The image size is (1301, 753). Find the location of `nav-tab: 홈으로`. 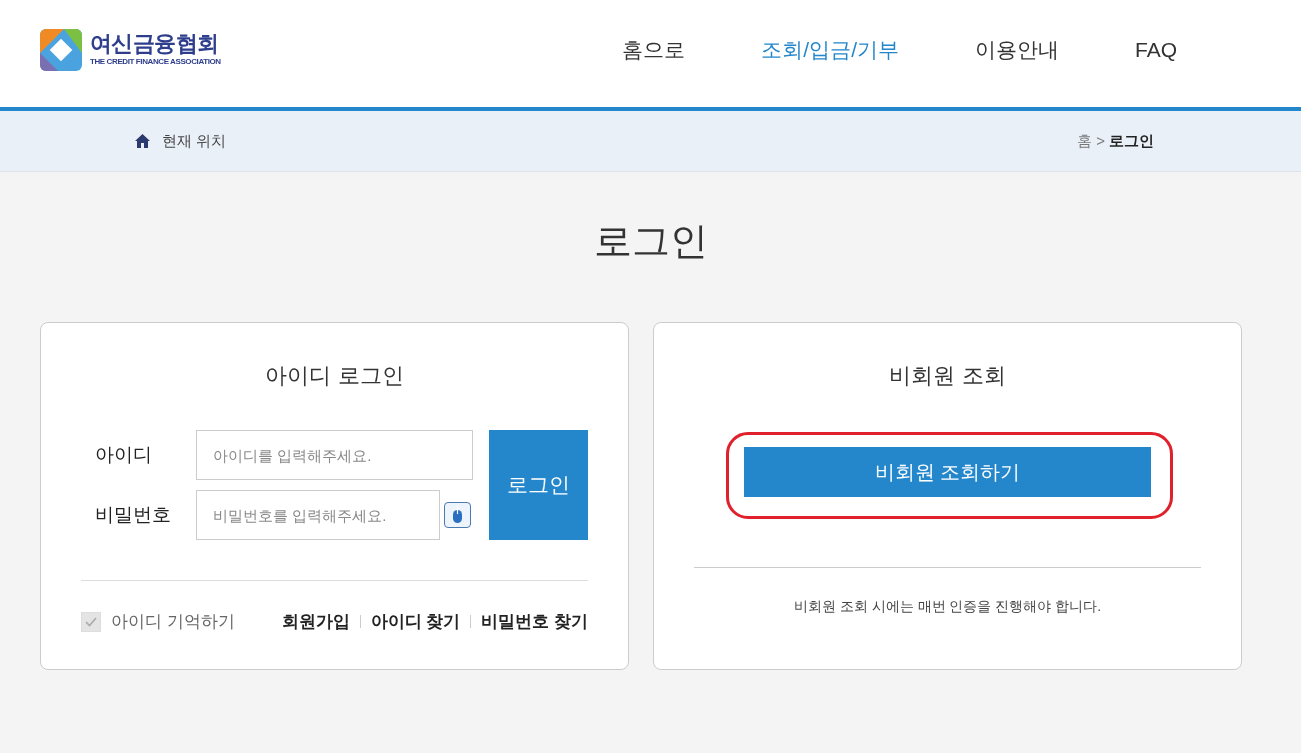

nav-tab: 홈으로 is located at coordinates (654, 55).